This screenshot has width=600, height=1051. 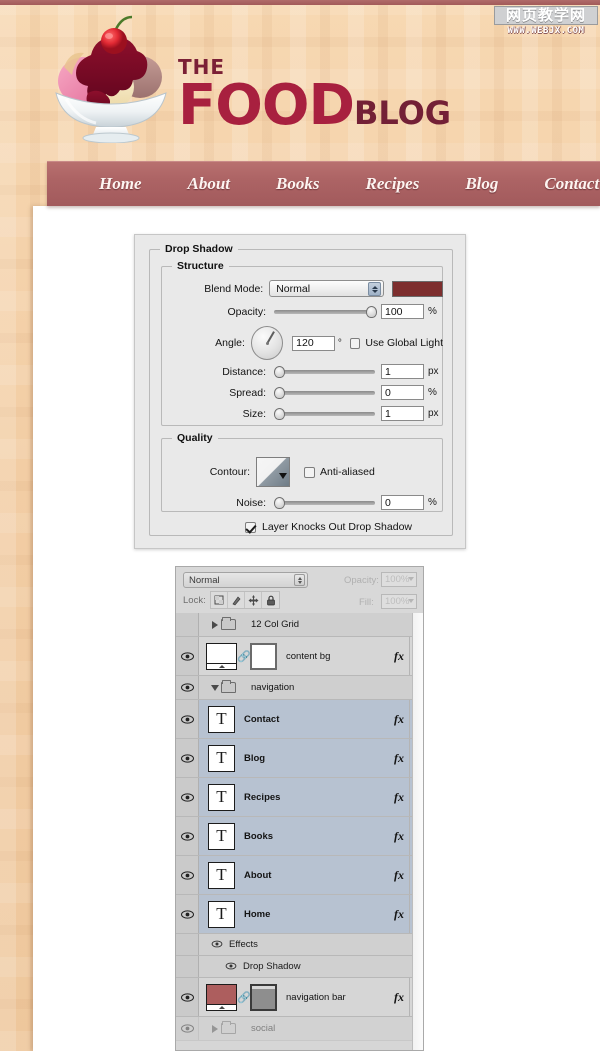 I want to click on size-slider, so click(x=324, y=413).